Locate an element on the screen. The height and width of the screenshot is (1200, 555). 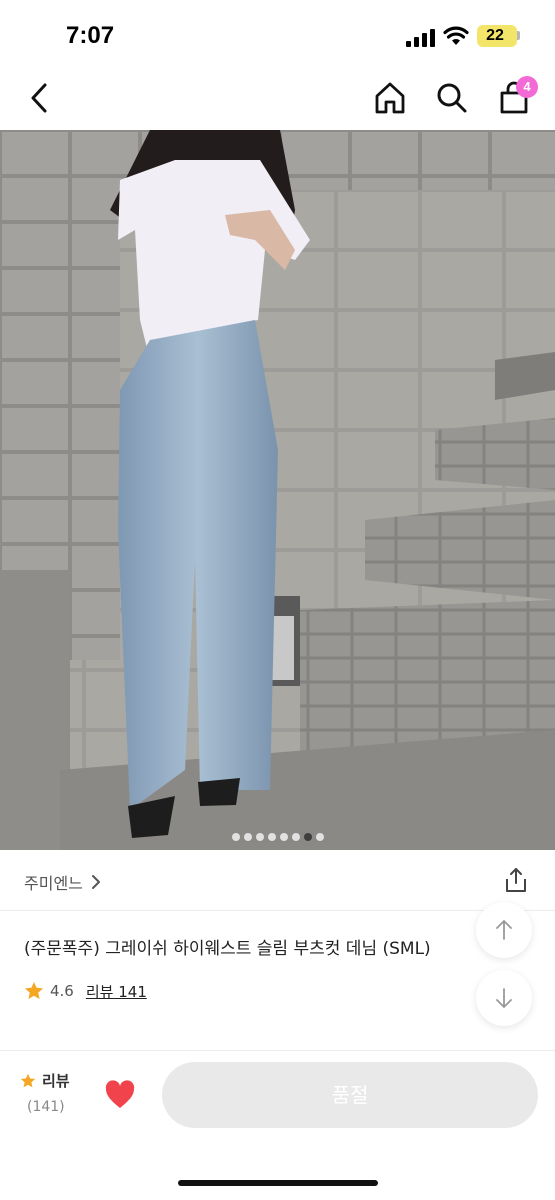
brand-link: 주미엔느 is located at coordinates (62, 882).